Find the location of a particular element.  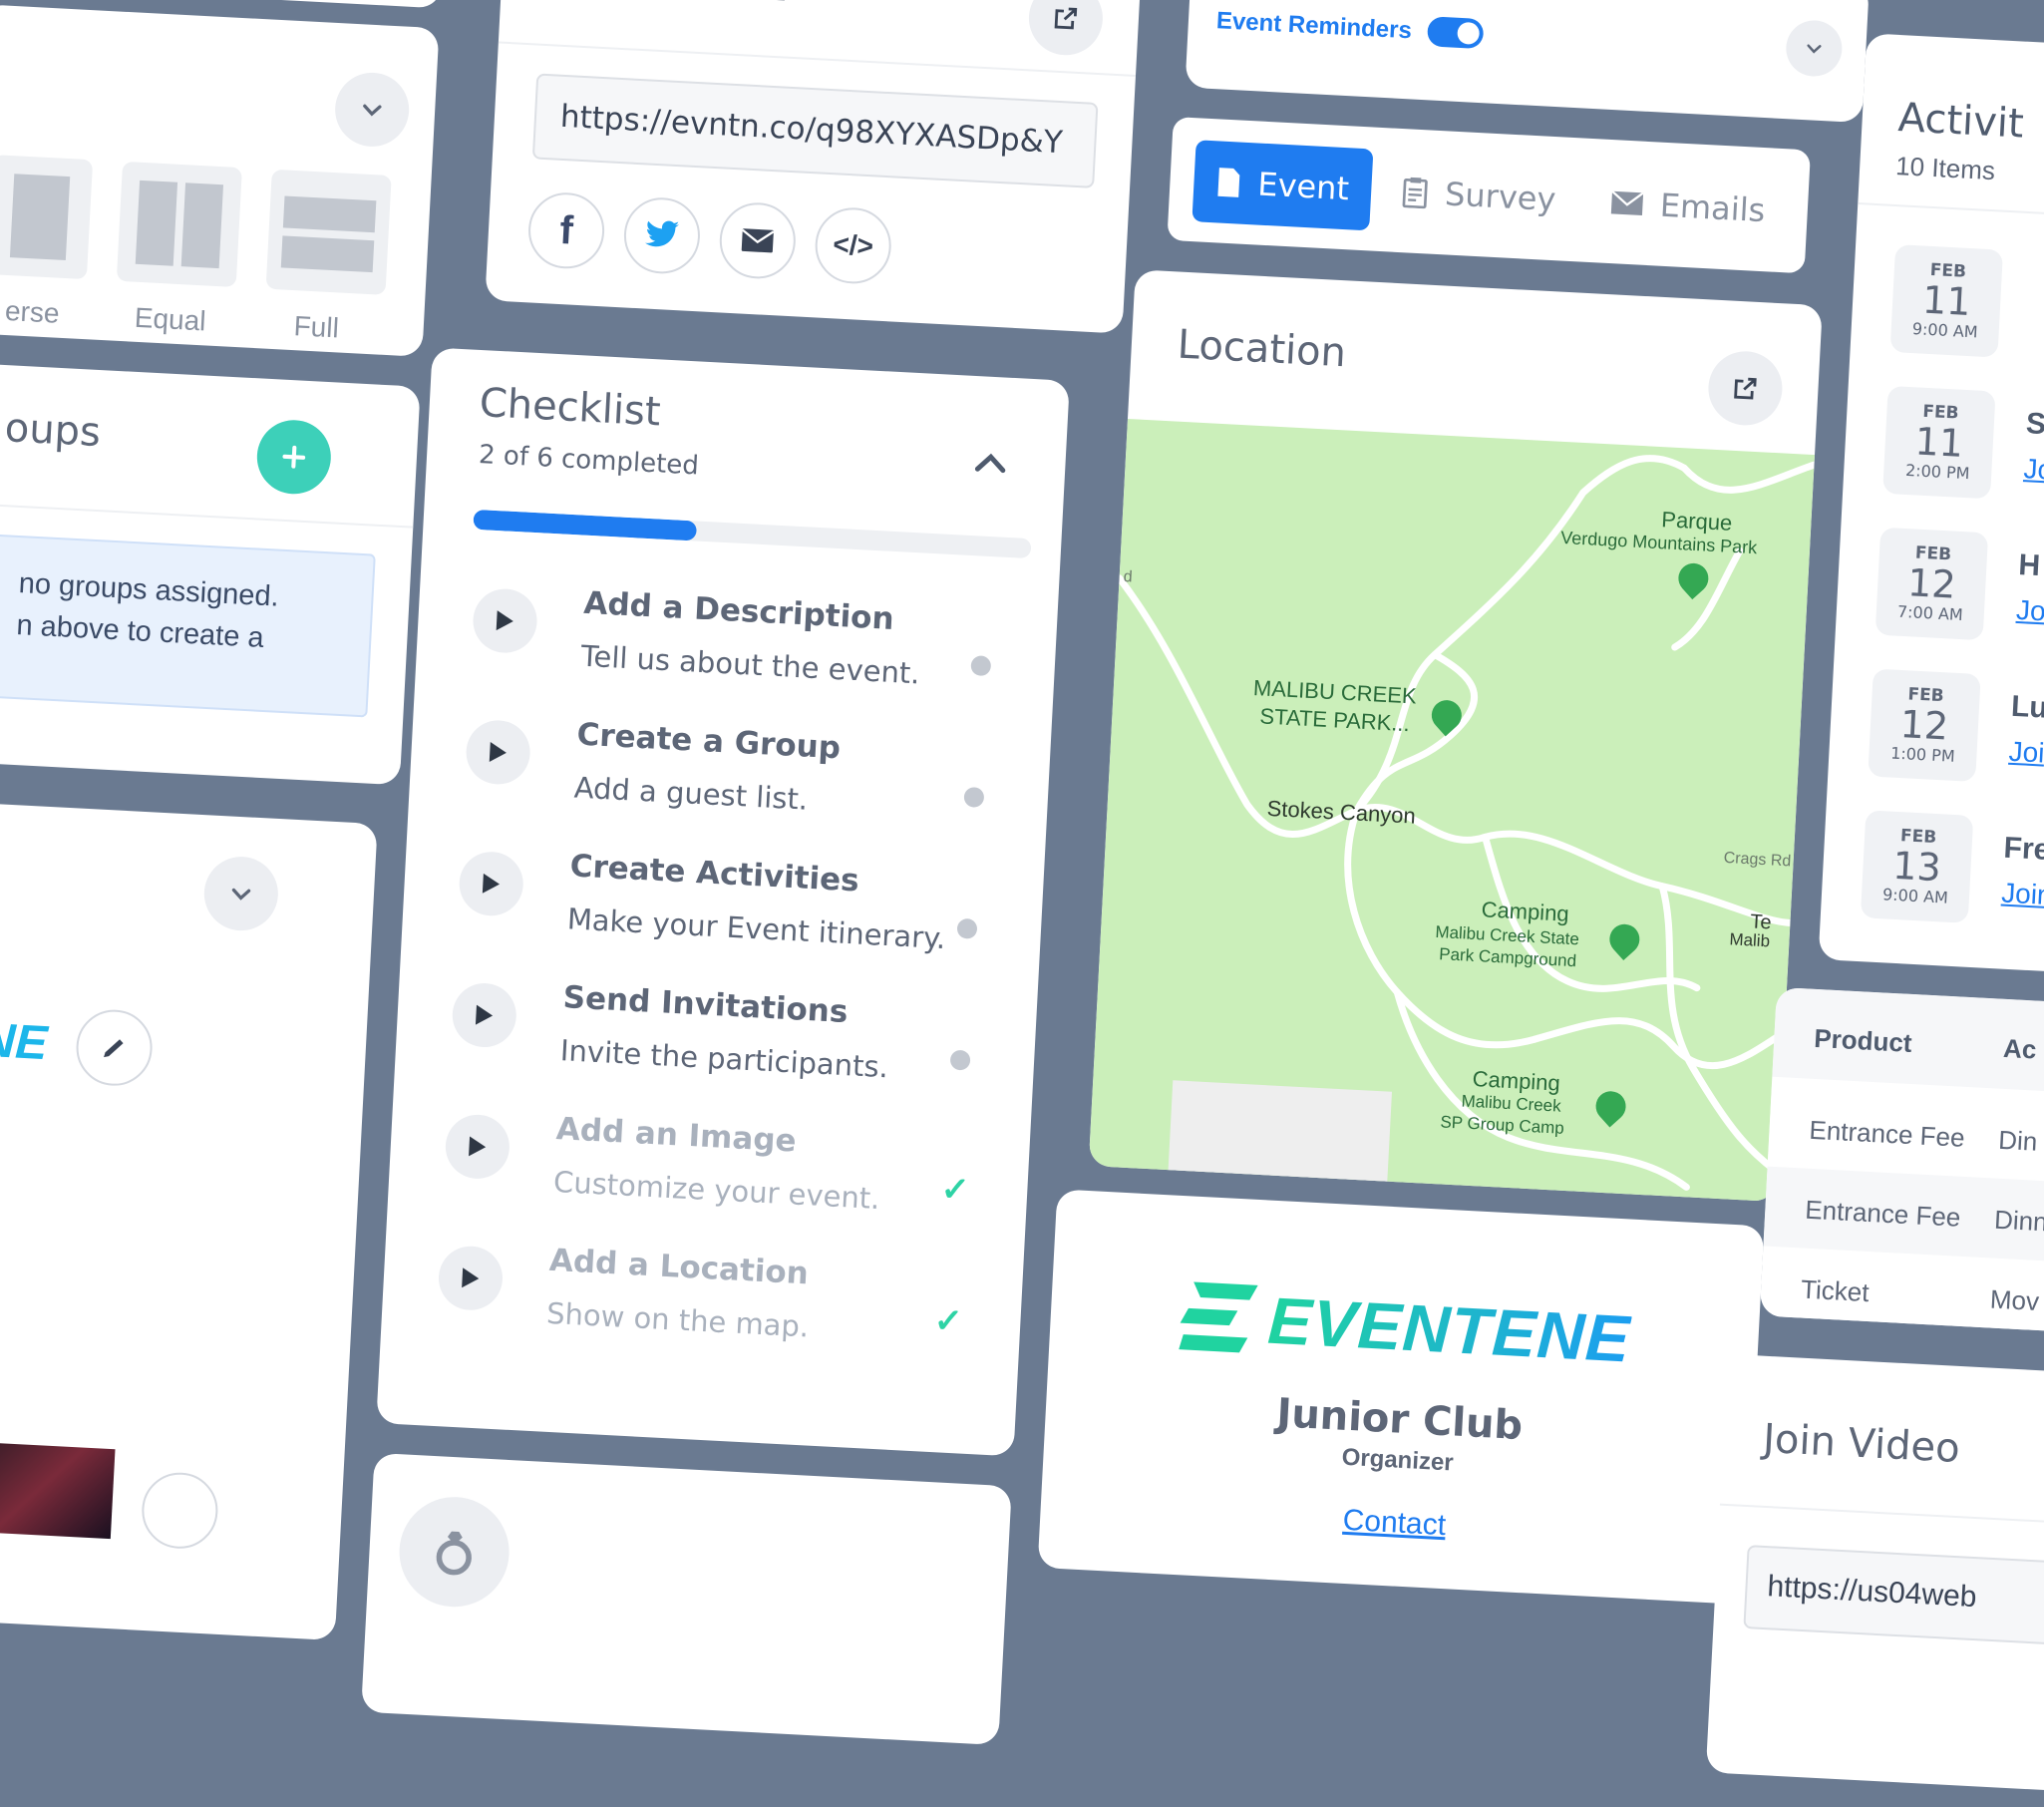

checklist-item: Add an Image Customize your event. ✓ is located at coordinates (716, 1179).